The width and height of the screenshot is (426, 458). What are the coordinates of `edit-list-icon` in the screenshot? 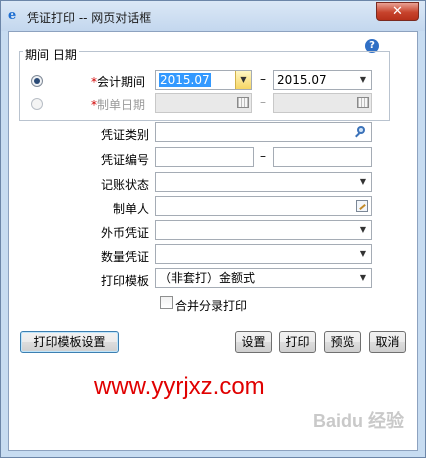 It's located at (362, 206).